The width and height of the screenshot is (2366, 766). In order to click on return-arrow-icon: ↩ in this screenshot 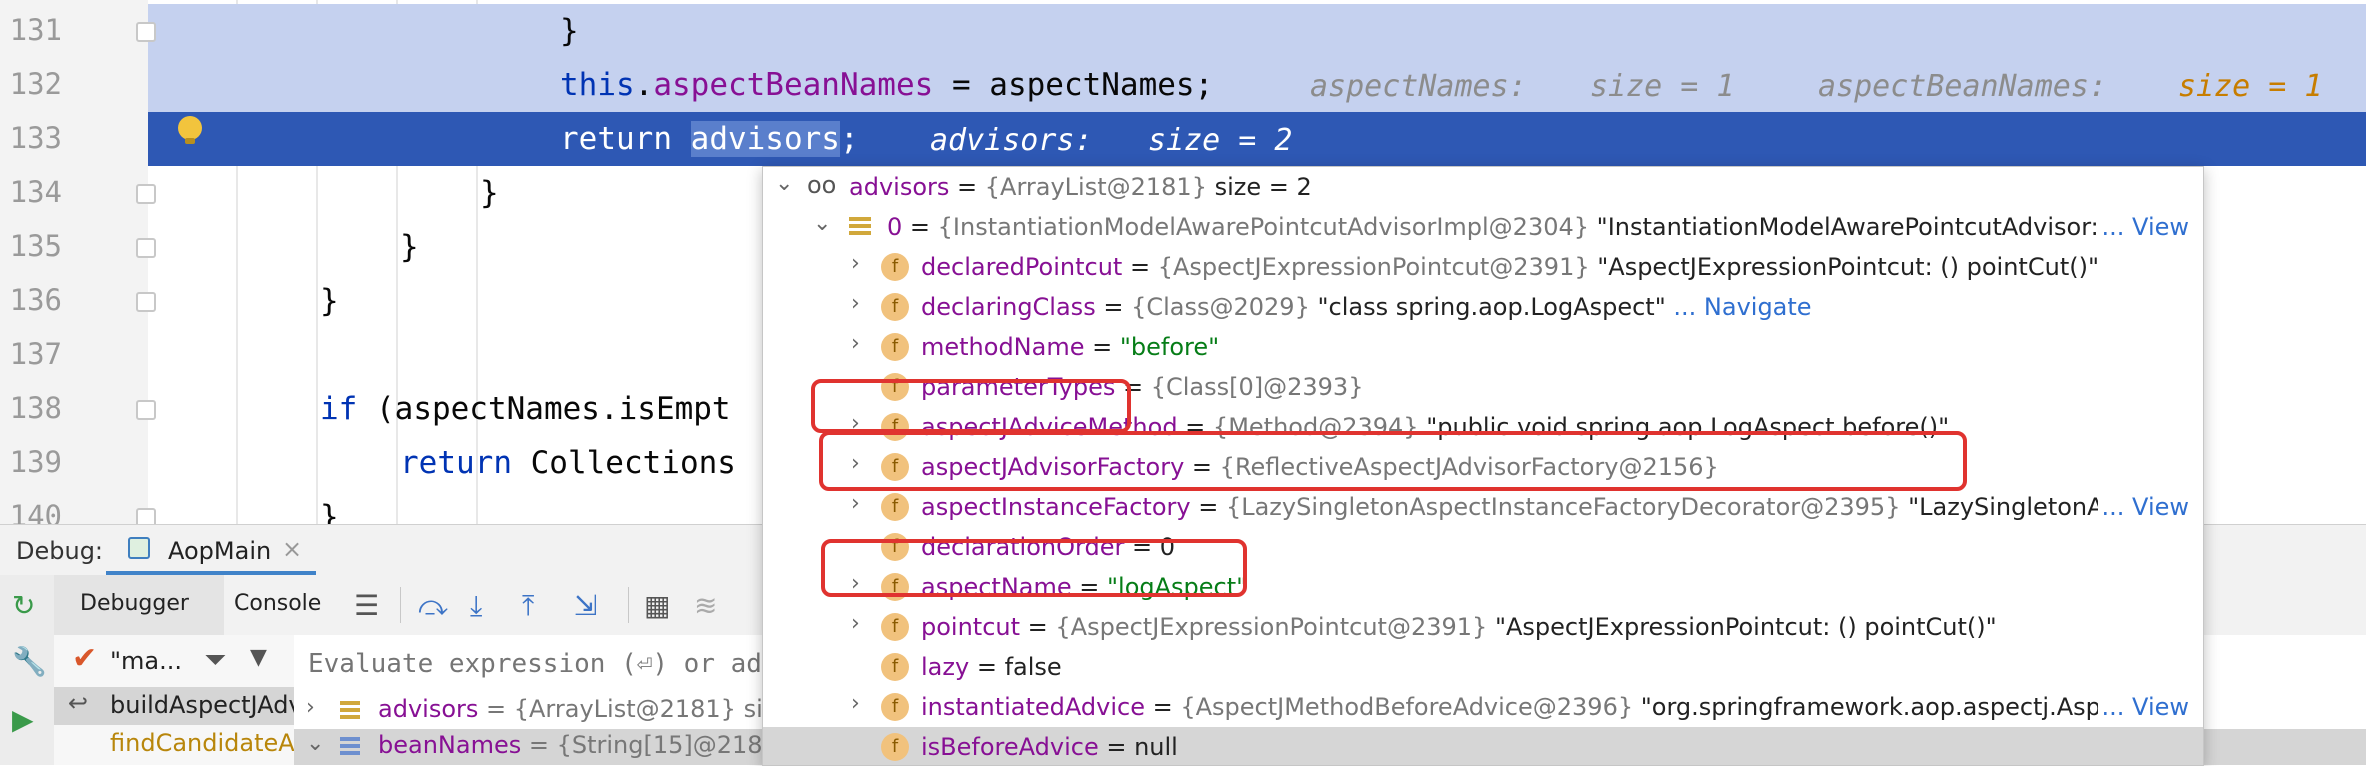, I will do `click(78, 703)`.